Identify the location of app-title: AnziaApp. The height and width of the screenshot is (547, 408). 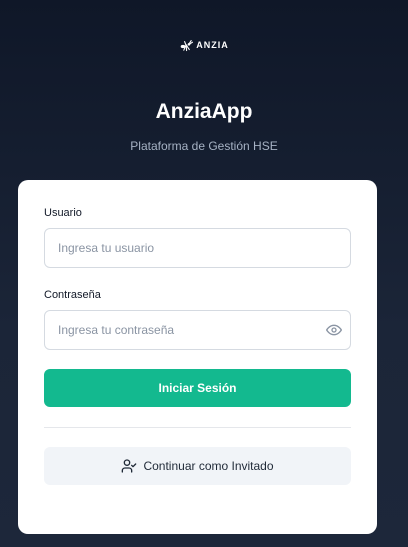
(204, 111).